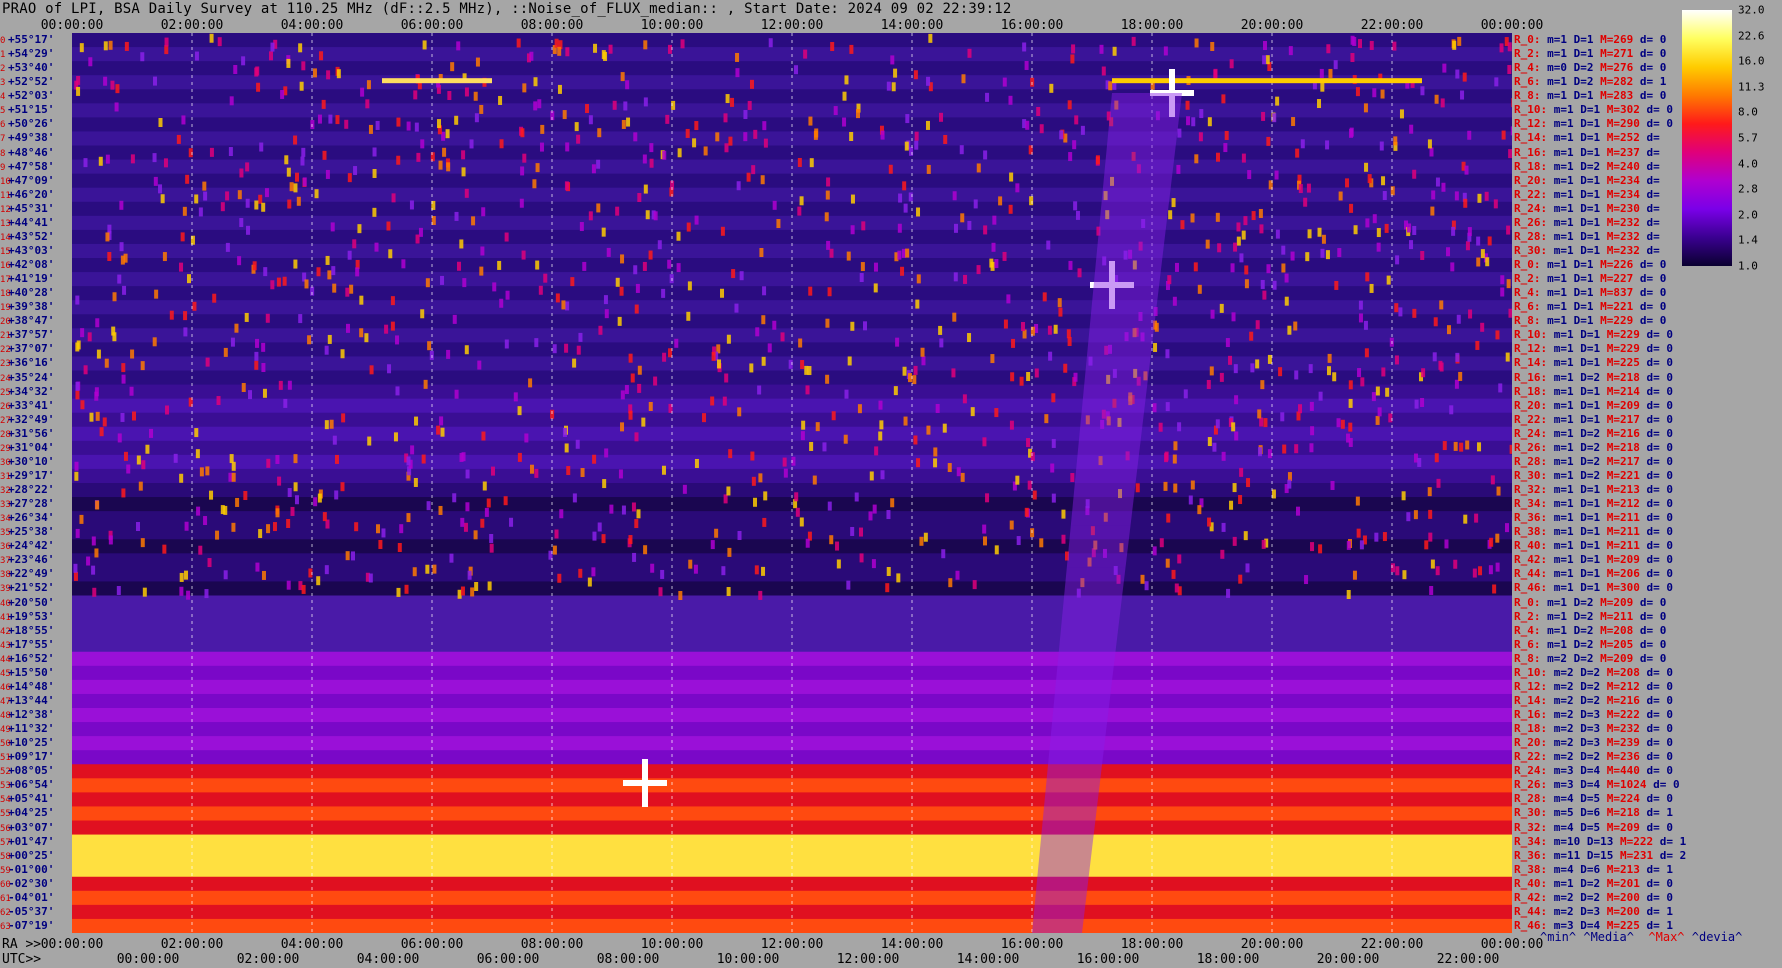  I want to click on declination-row-label: 21+37°57', so click(36, 335).